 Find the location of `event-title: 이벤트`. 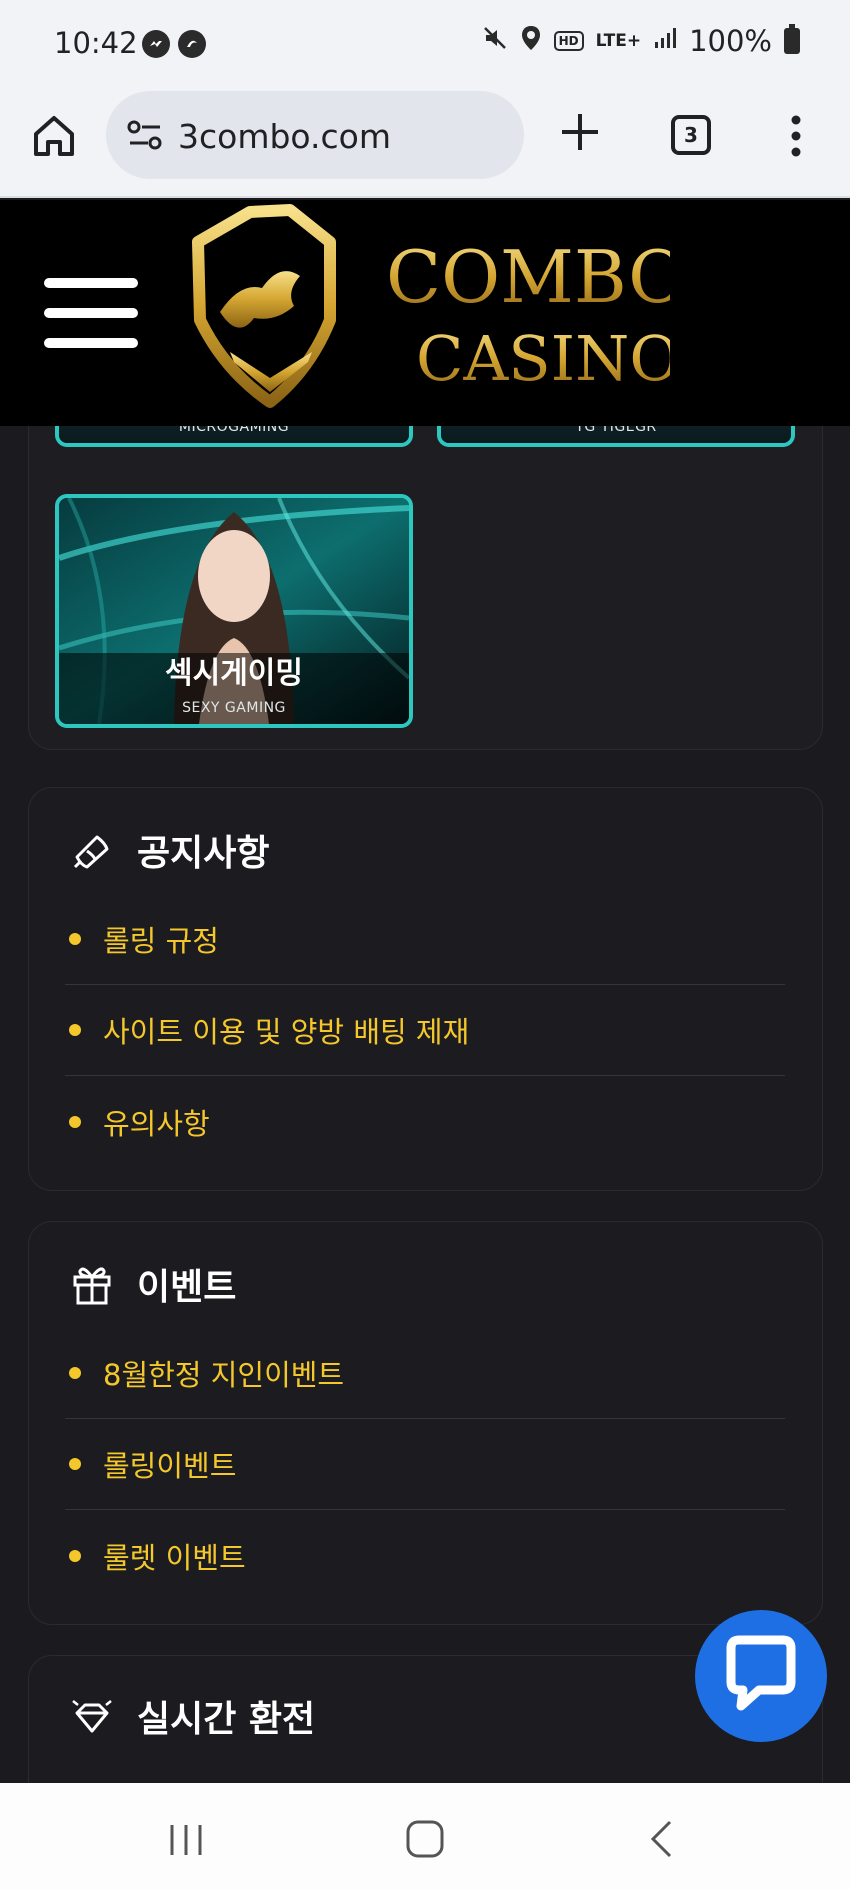

event-title: 이벤트 is located at coordinates (187, 1287).